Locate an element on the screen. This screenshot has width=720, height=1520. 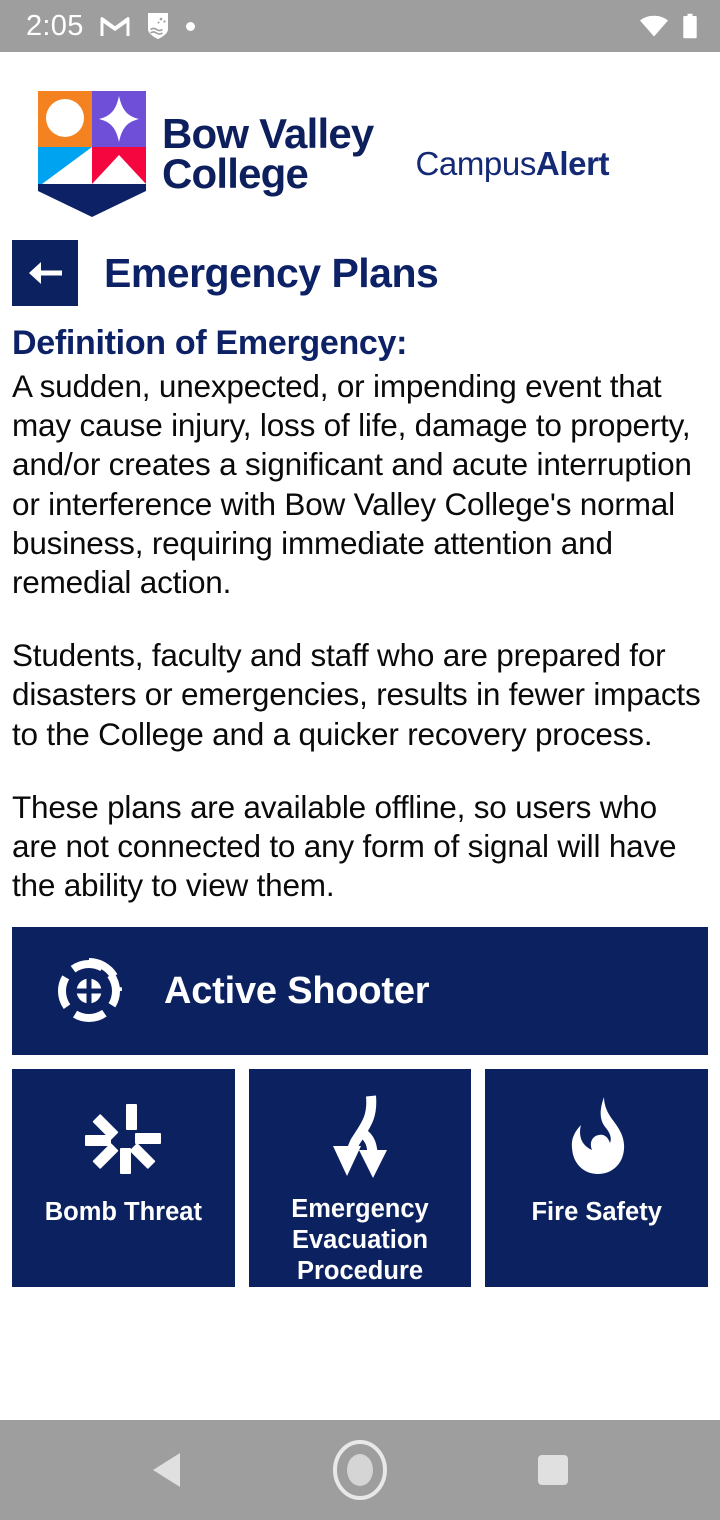
nav-back-button is located at coordinates (167, 1470).